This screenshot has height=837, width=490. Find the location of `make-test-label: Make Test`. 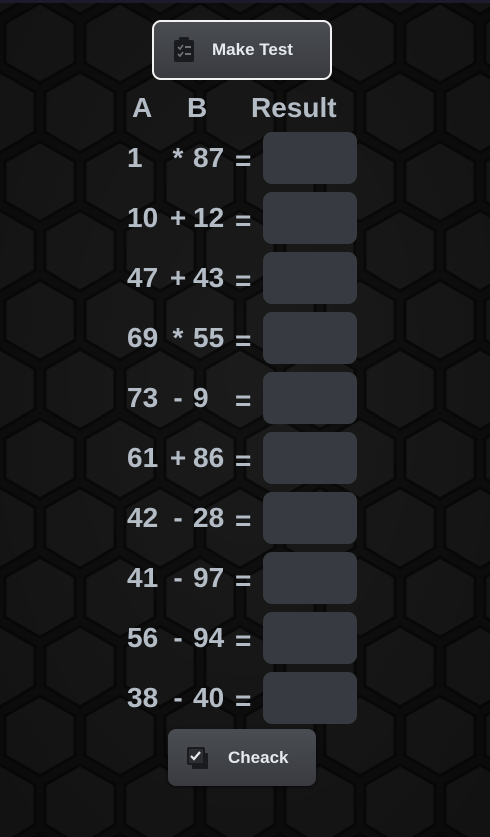

make-test-label: Make Test is located at coordinates (252, 49).